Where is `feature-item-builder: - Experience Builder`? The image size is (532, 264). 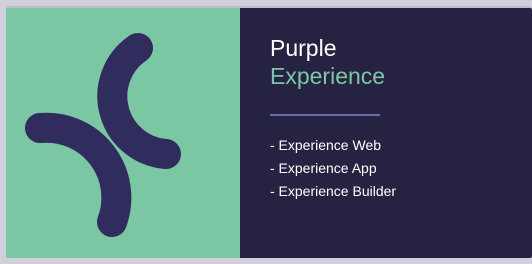 feature-item-builder: - Experience Builder is located at coordinates (333, 191).